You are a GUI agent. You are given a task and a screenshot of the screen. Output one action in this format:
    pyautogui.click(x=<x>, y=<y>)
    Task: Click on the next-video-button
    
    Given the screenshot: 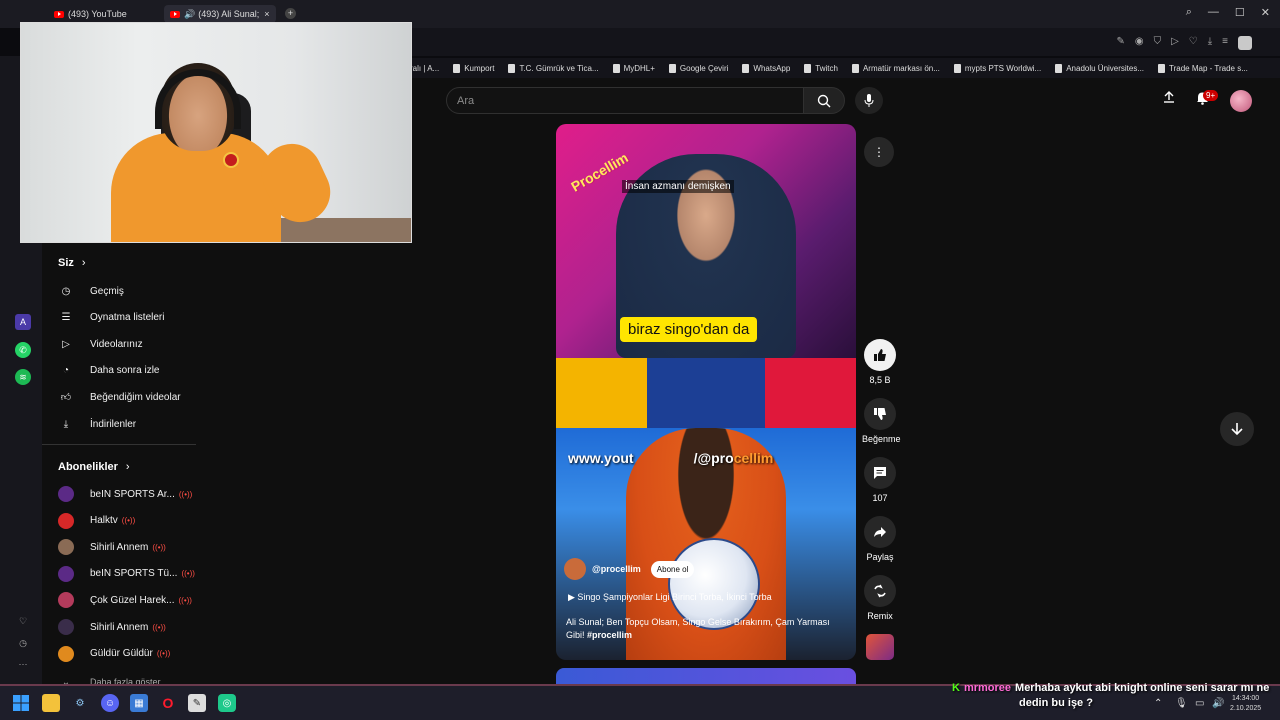 What is the action you would take?
    pyautogui.click(x=1237, y=429)
    